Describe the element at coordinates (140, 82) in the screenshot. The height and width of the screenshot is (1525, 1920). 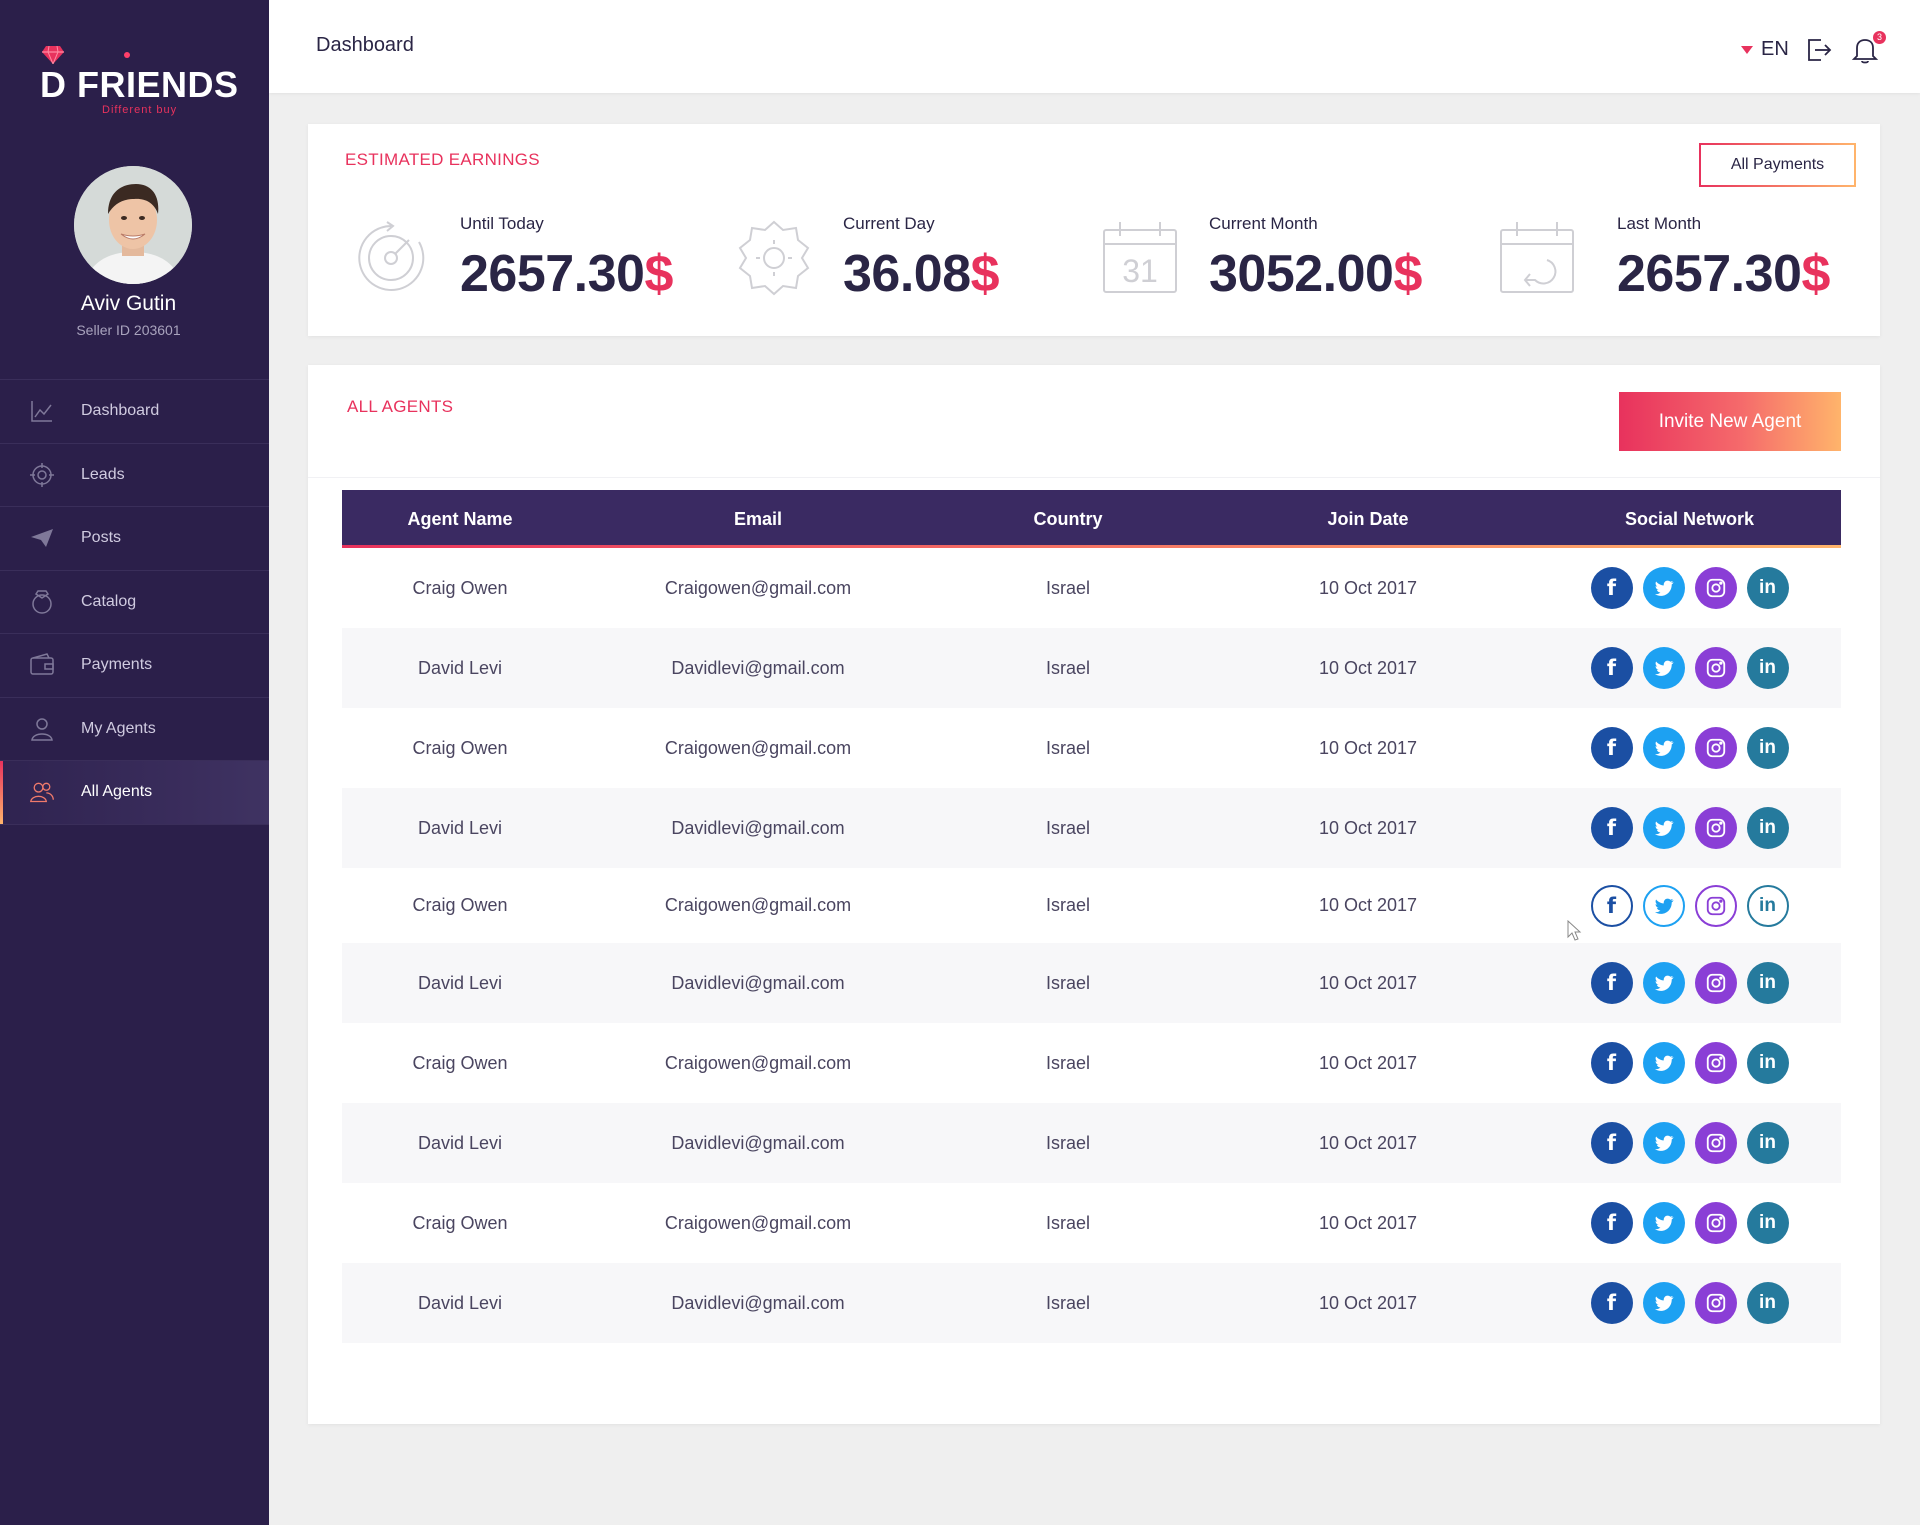
I see `brand-logo: D FRIENDS Different buy` at that location.